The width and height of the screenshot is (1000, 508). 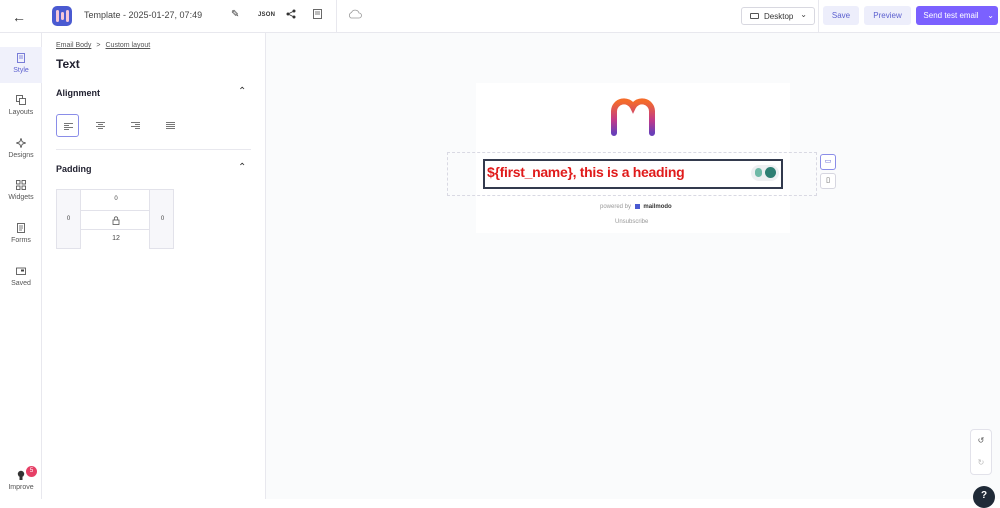 What do you see at coordinates (21, 185) in the screenshot?
I see `widgets-icon` at bounding box center [21, 185].